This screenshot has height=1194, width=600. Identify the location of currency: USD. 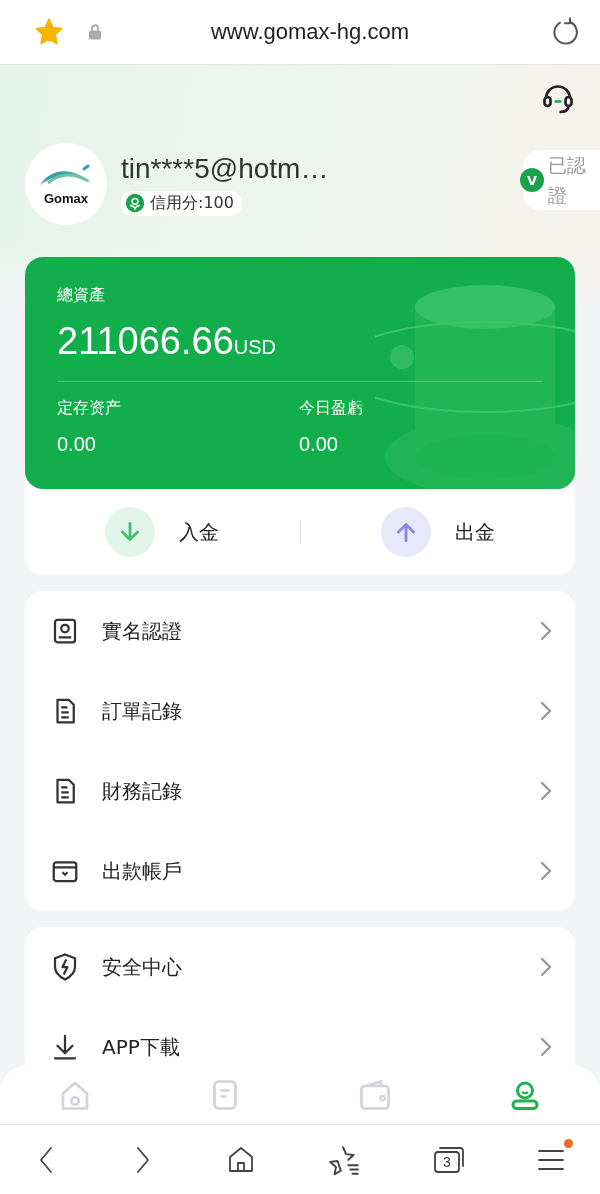
(255, 347).